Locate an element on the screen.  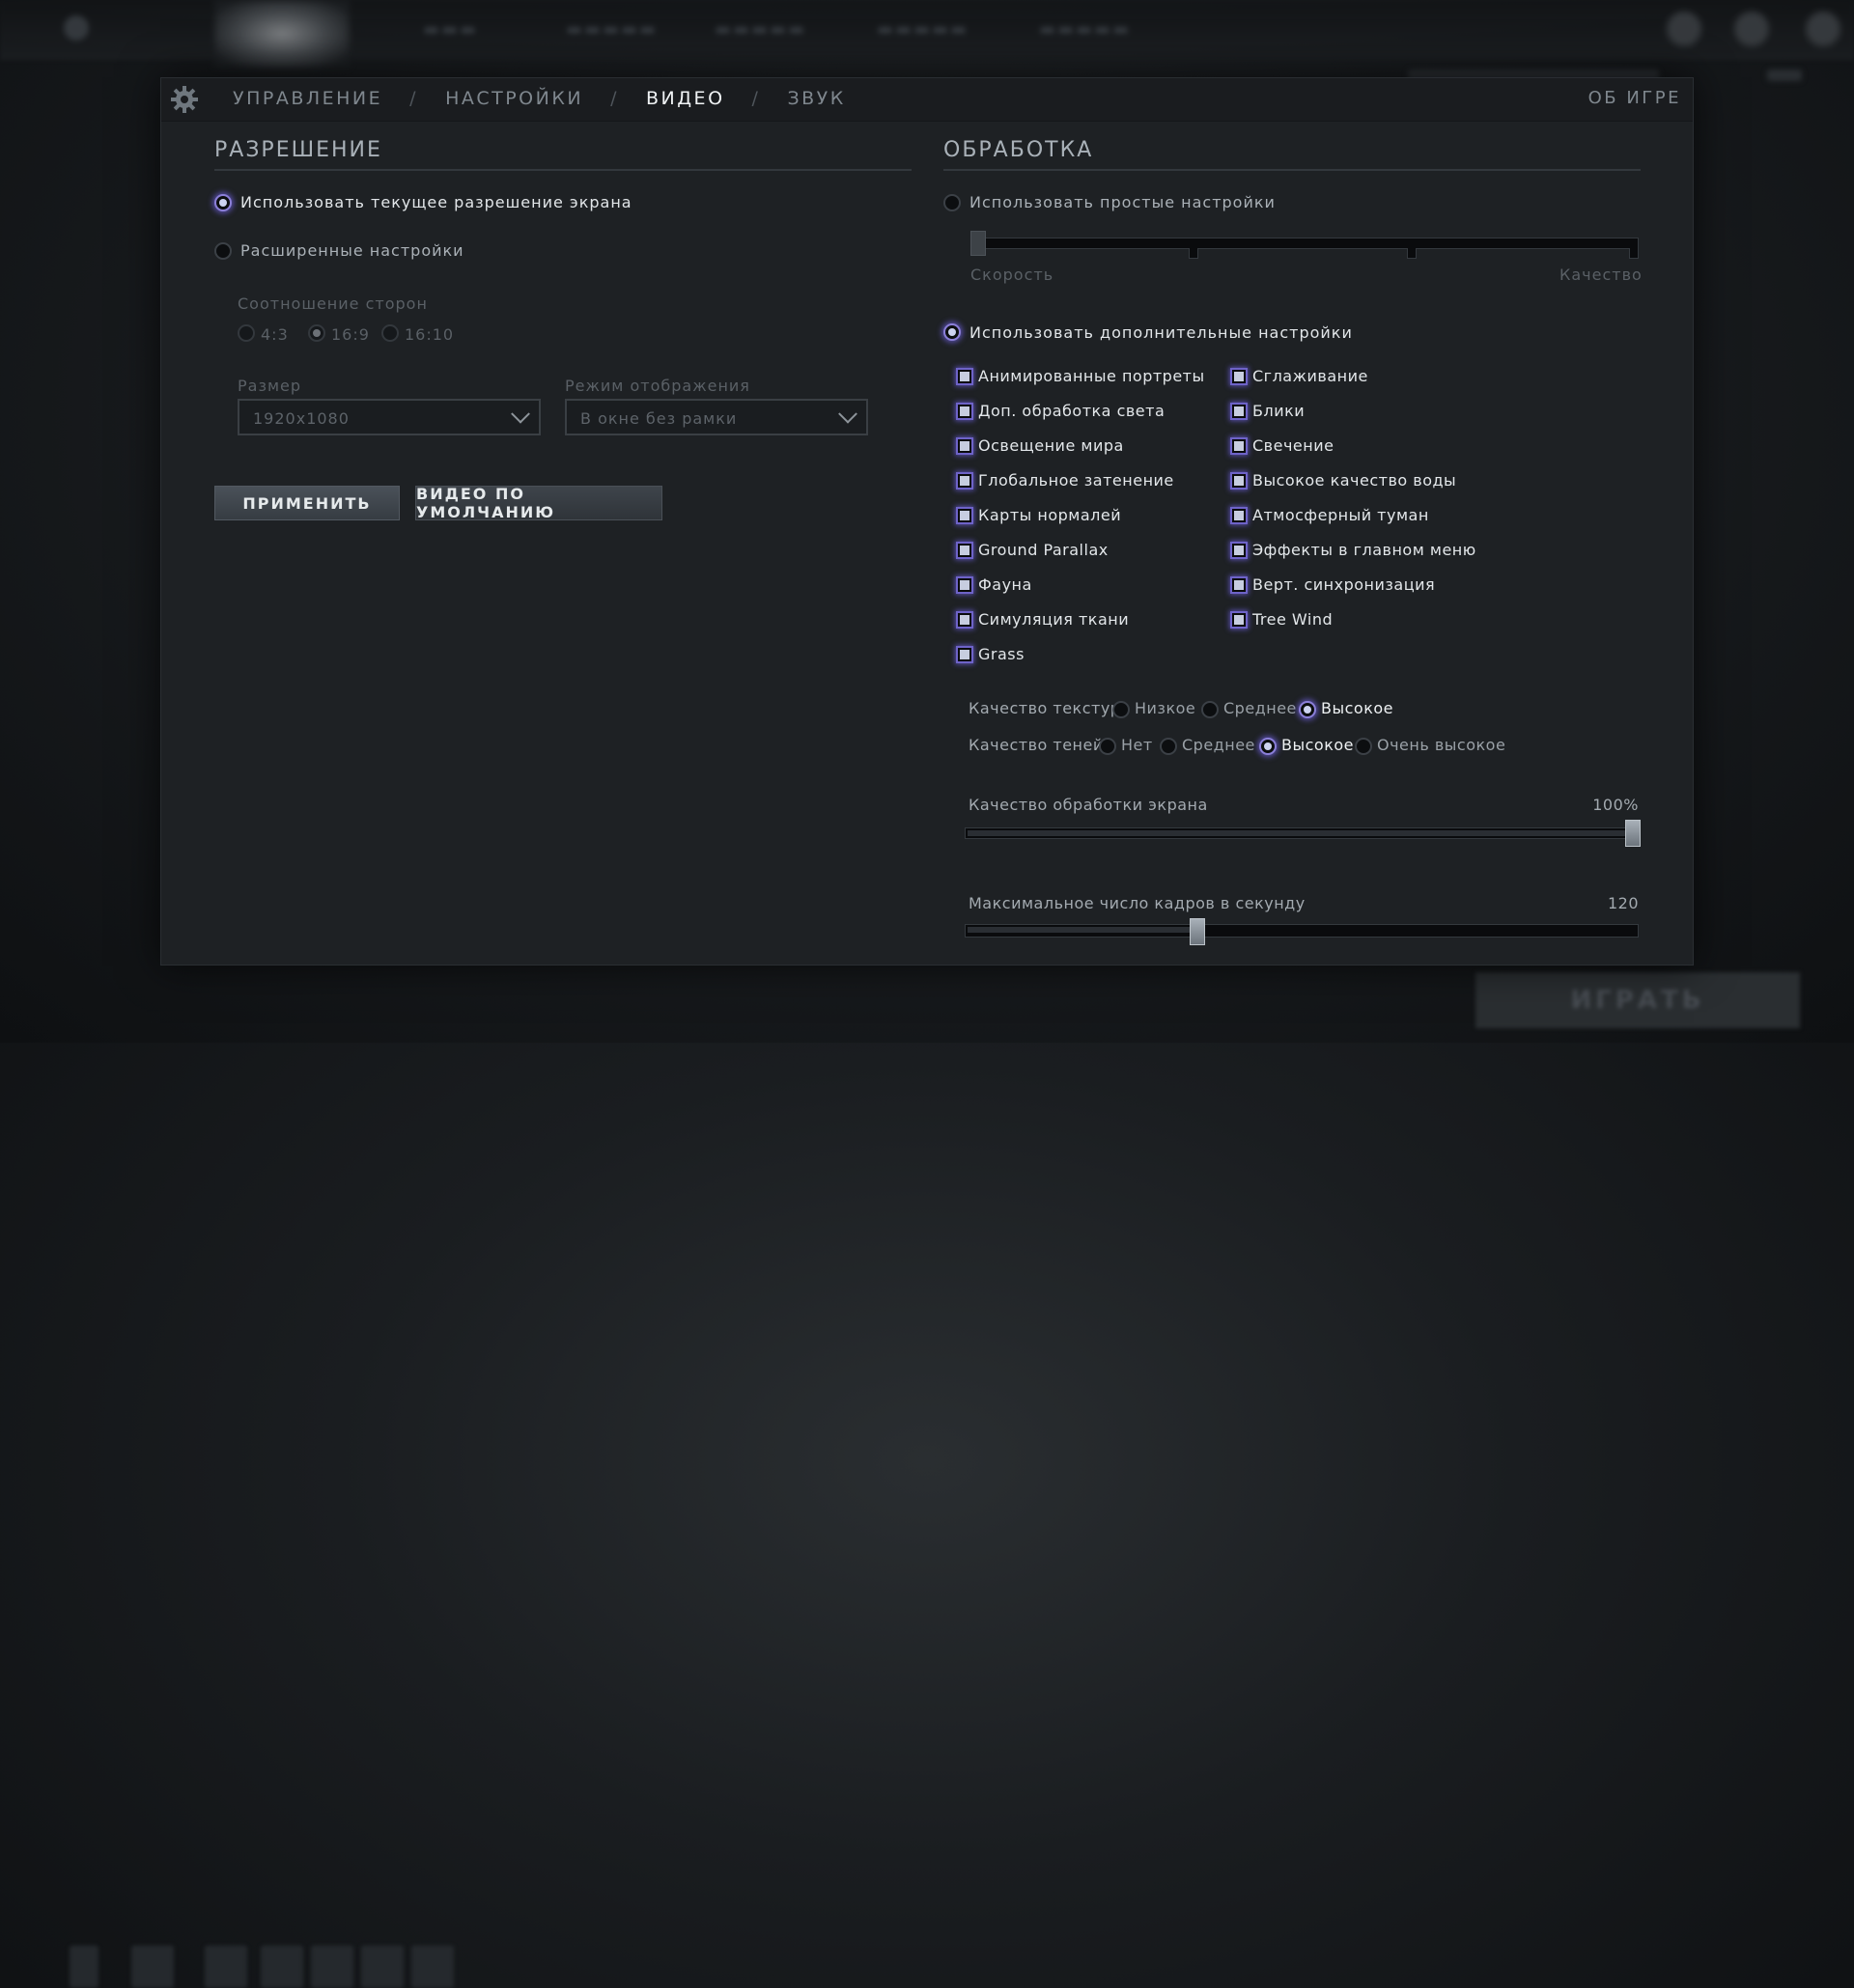
screen-quality-slider is located at coordinates (1302, 833).